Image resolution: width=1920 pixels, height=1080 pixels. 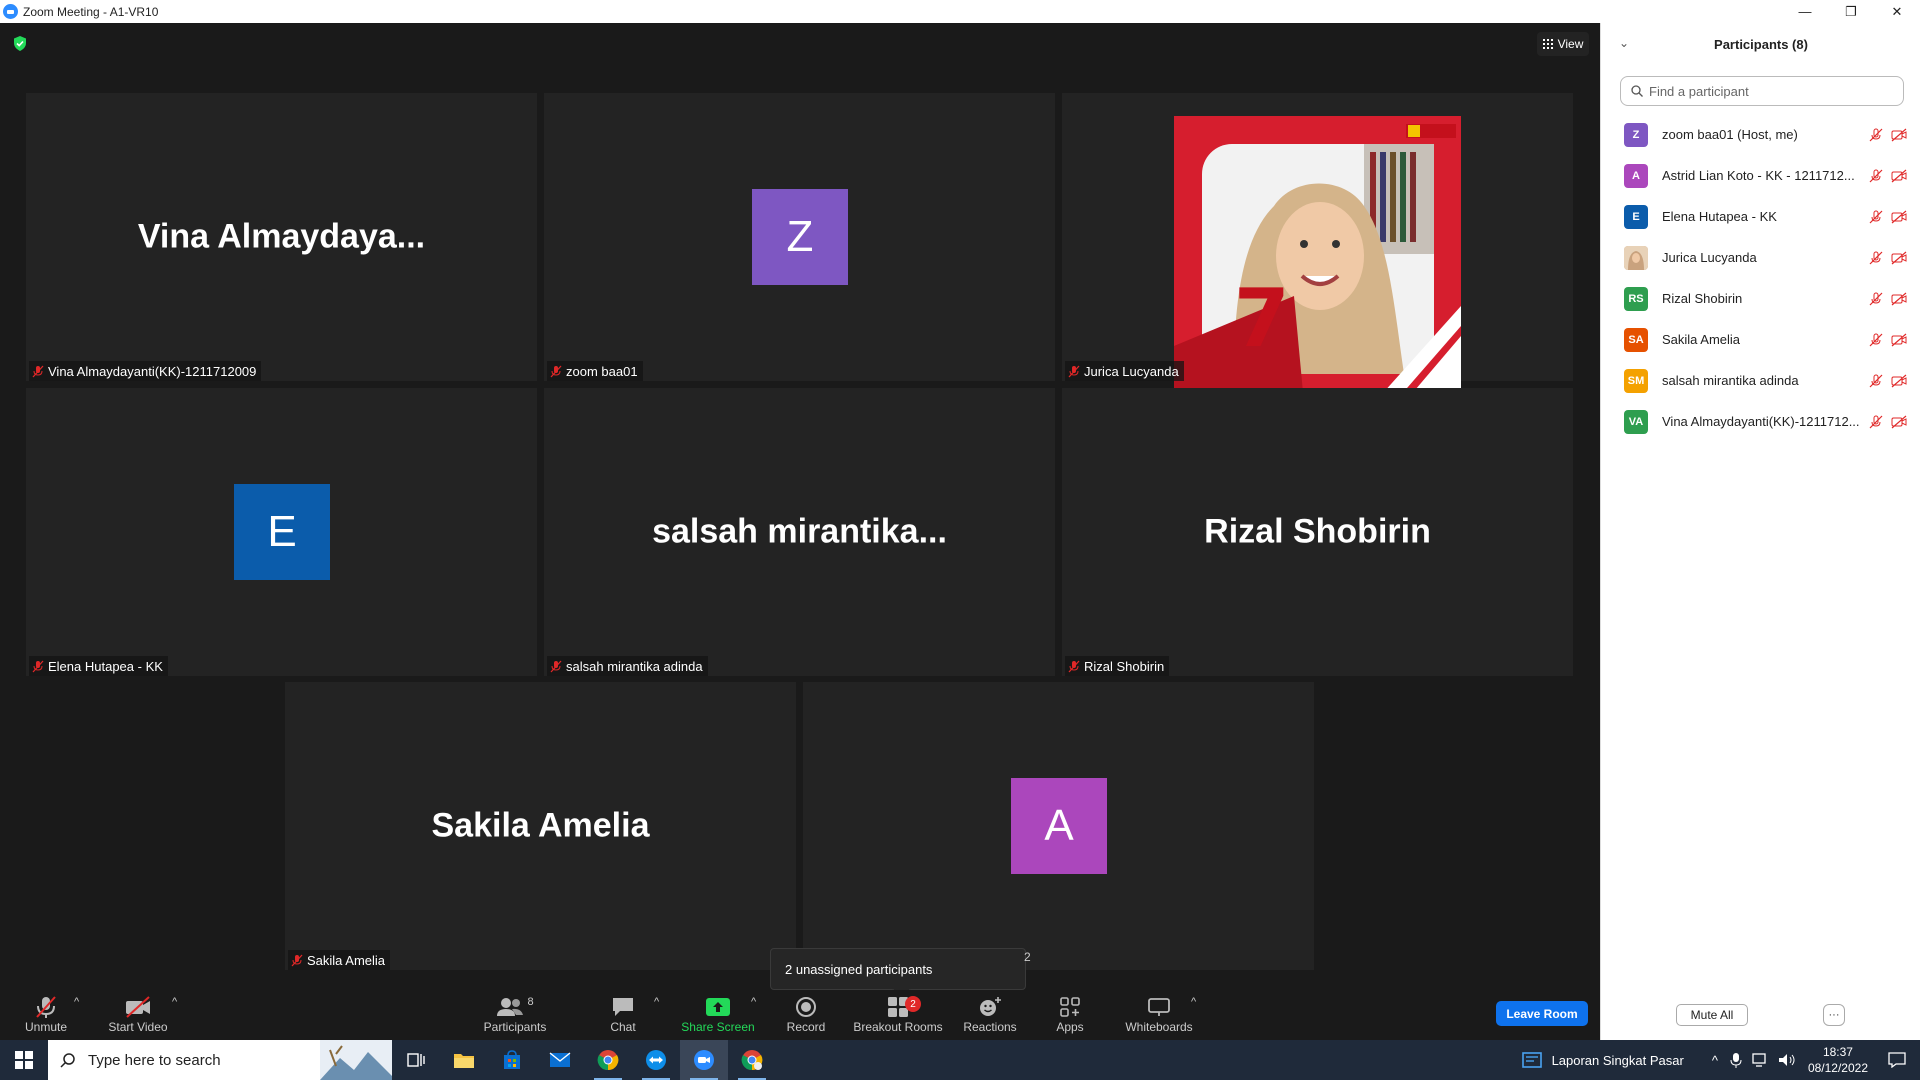 I want to click on news-widget-text: Laporan Singkat Pasar, so click(x=1618, y=1060).